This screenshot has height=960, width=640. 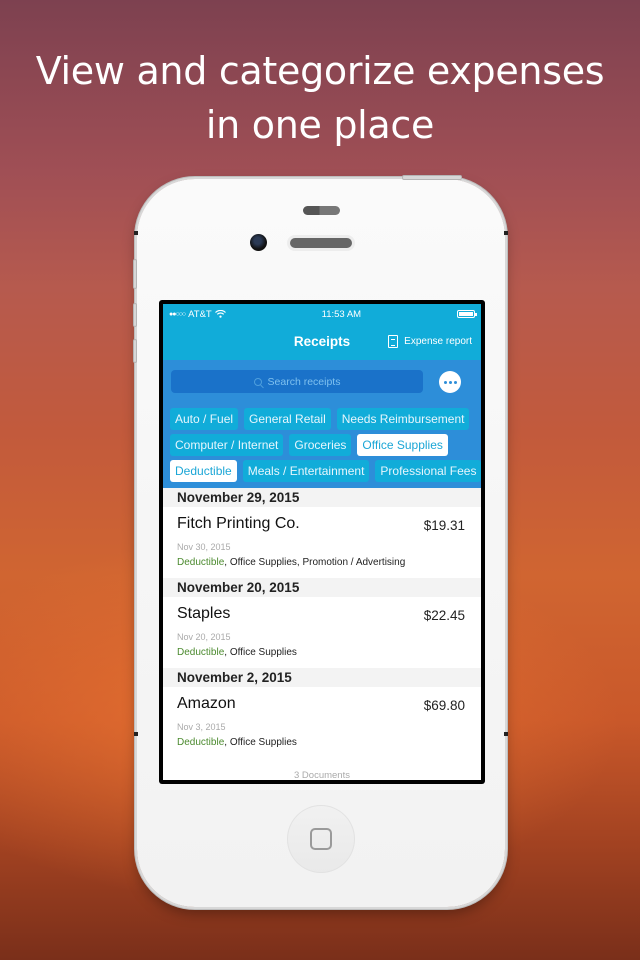 I want to click on tag-groceries: Groceries, so click(x=320, y=445).